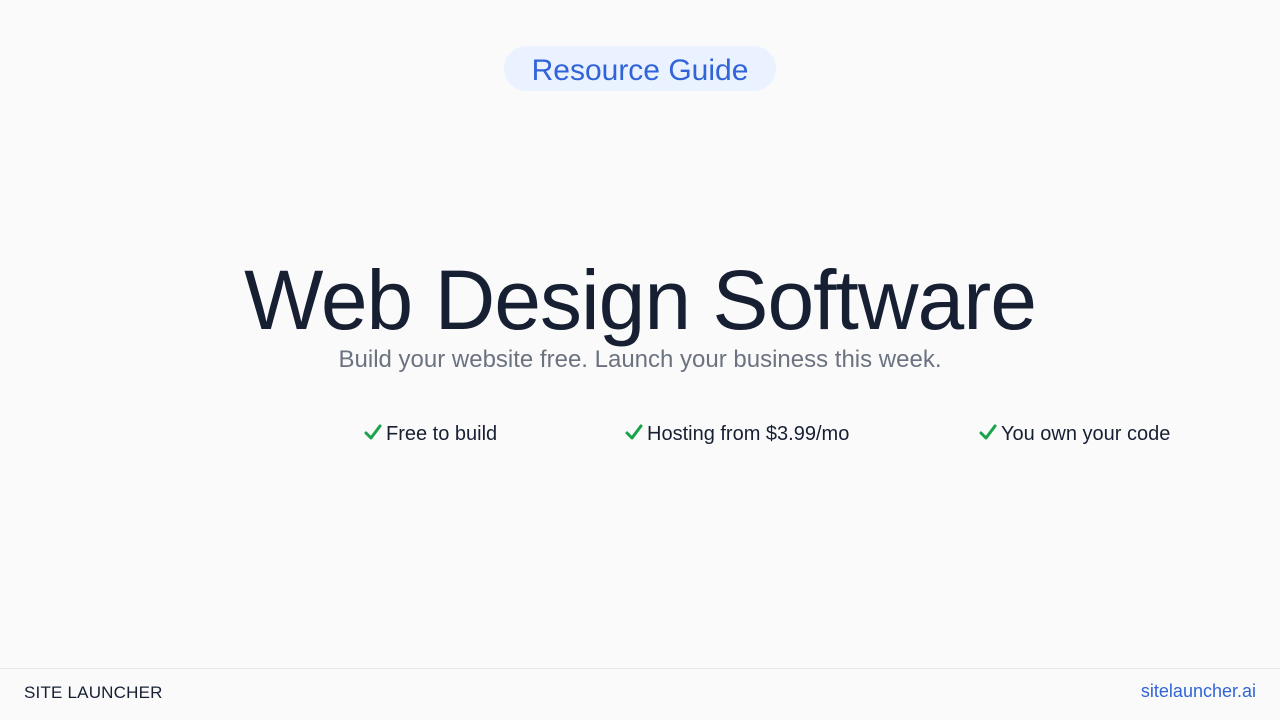 The image size is (1280, 720). I want to click on feature-label: Hosting from $3.99/mo, so click(748, 434).